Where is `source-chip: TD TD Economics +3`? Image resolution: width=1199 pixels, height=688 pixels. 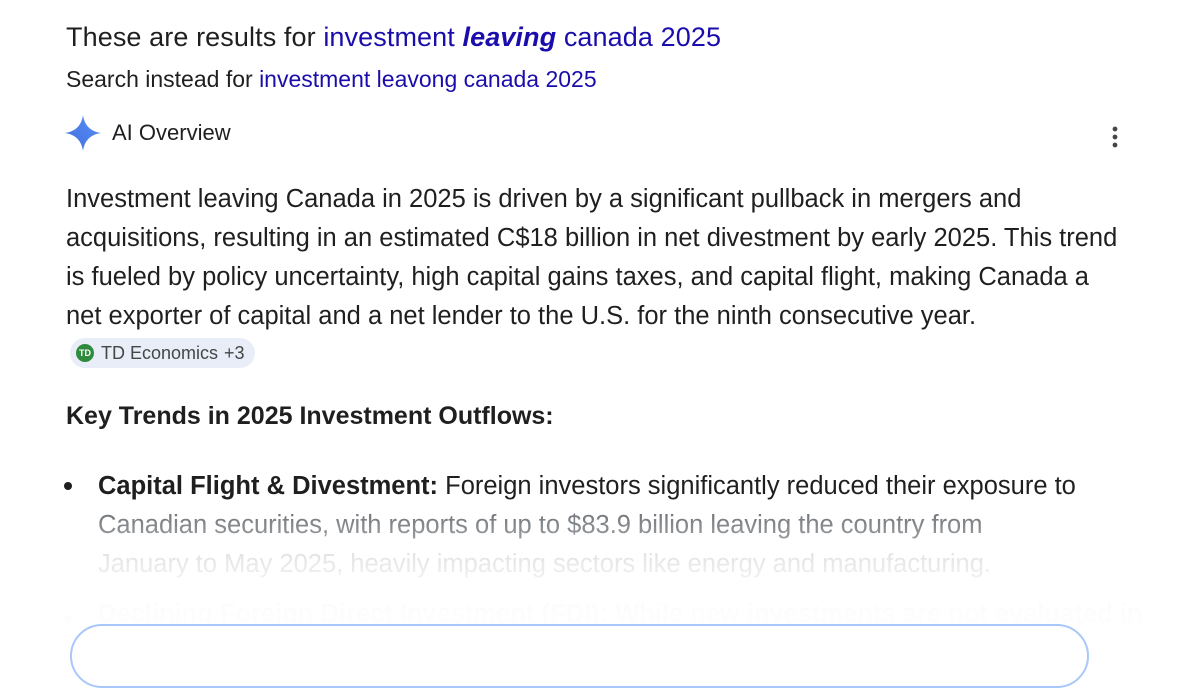
source-chip: TD TD Economics +3 is located at coordinates (162, 353).